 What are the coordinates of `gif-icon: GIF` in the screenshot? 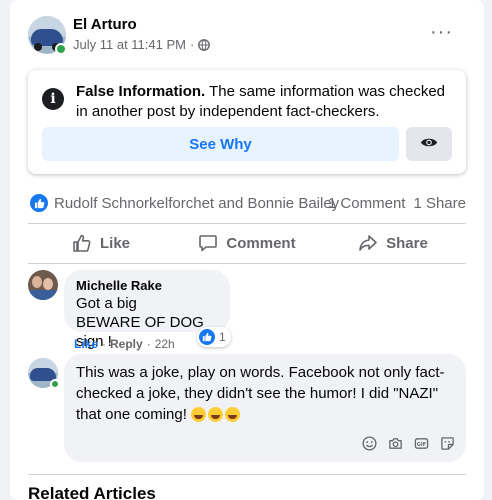 It's located at (421, 443).